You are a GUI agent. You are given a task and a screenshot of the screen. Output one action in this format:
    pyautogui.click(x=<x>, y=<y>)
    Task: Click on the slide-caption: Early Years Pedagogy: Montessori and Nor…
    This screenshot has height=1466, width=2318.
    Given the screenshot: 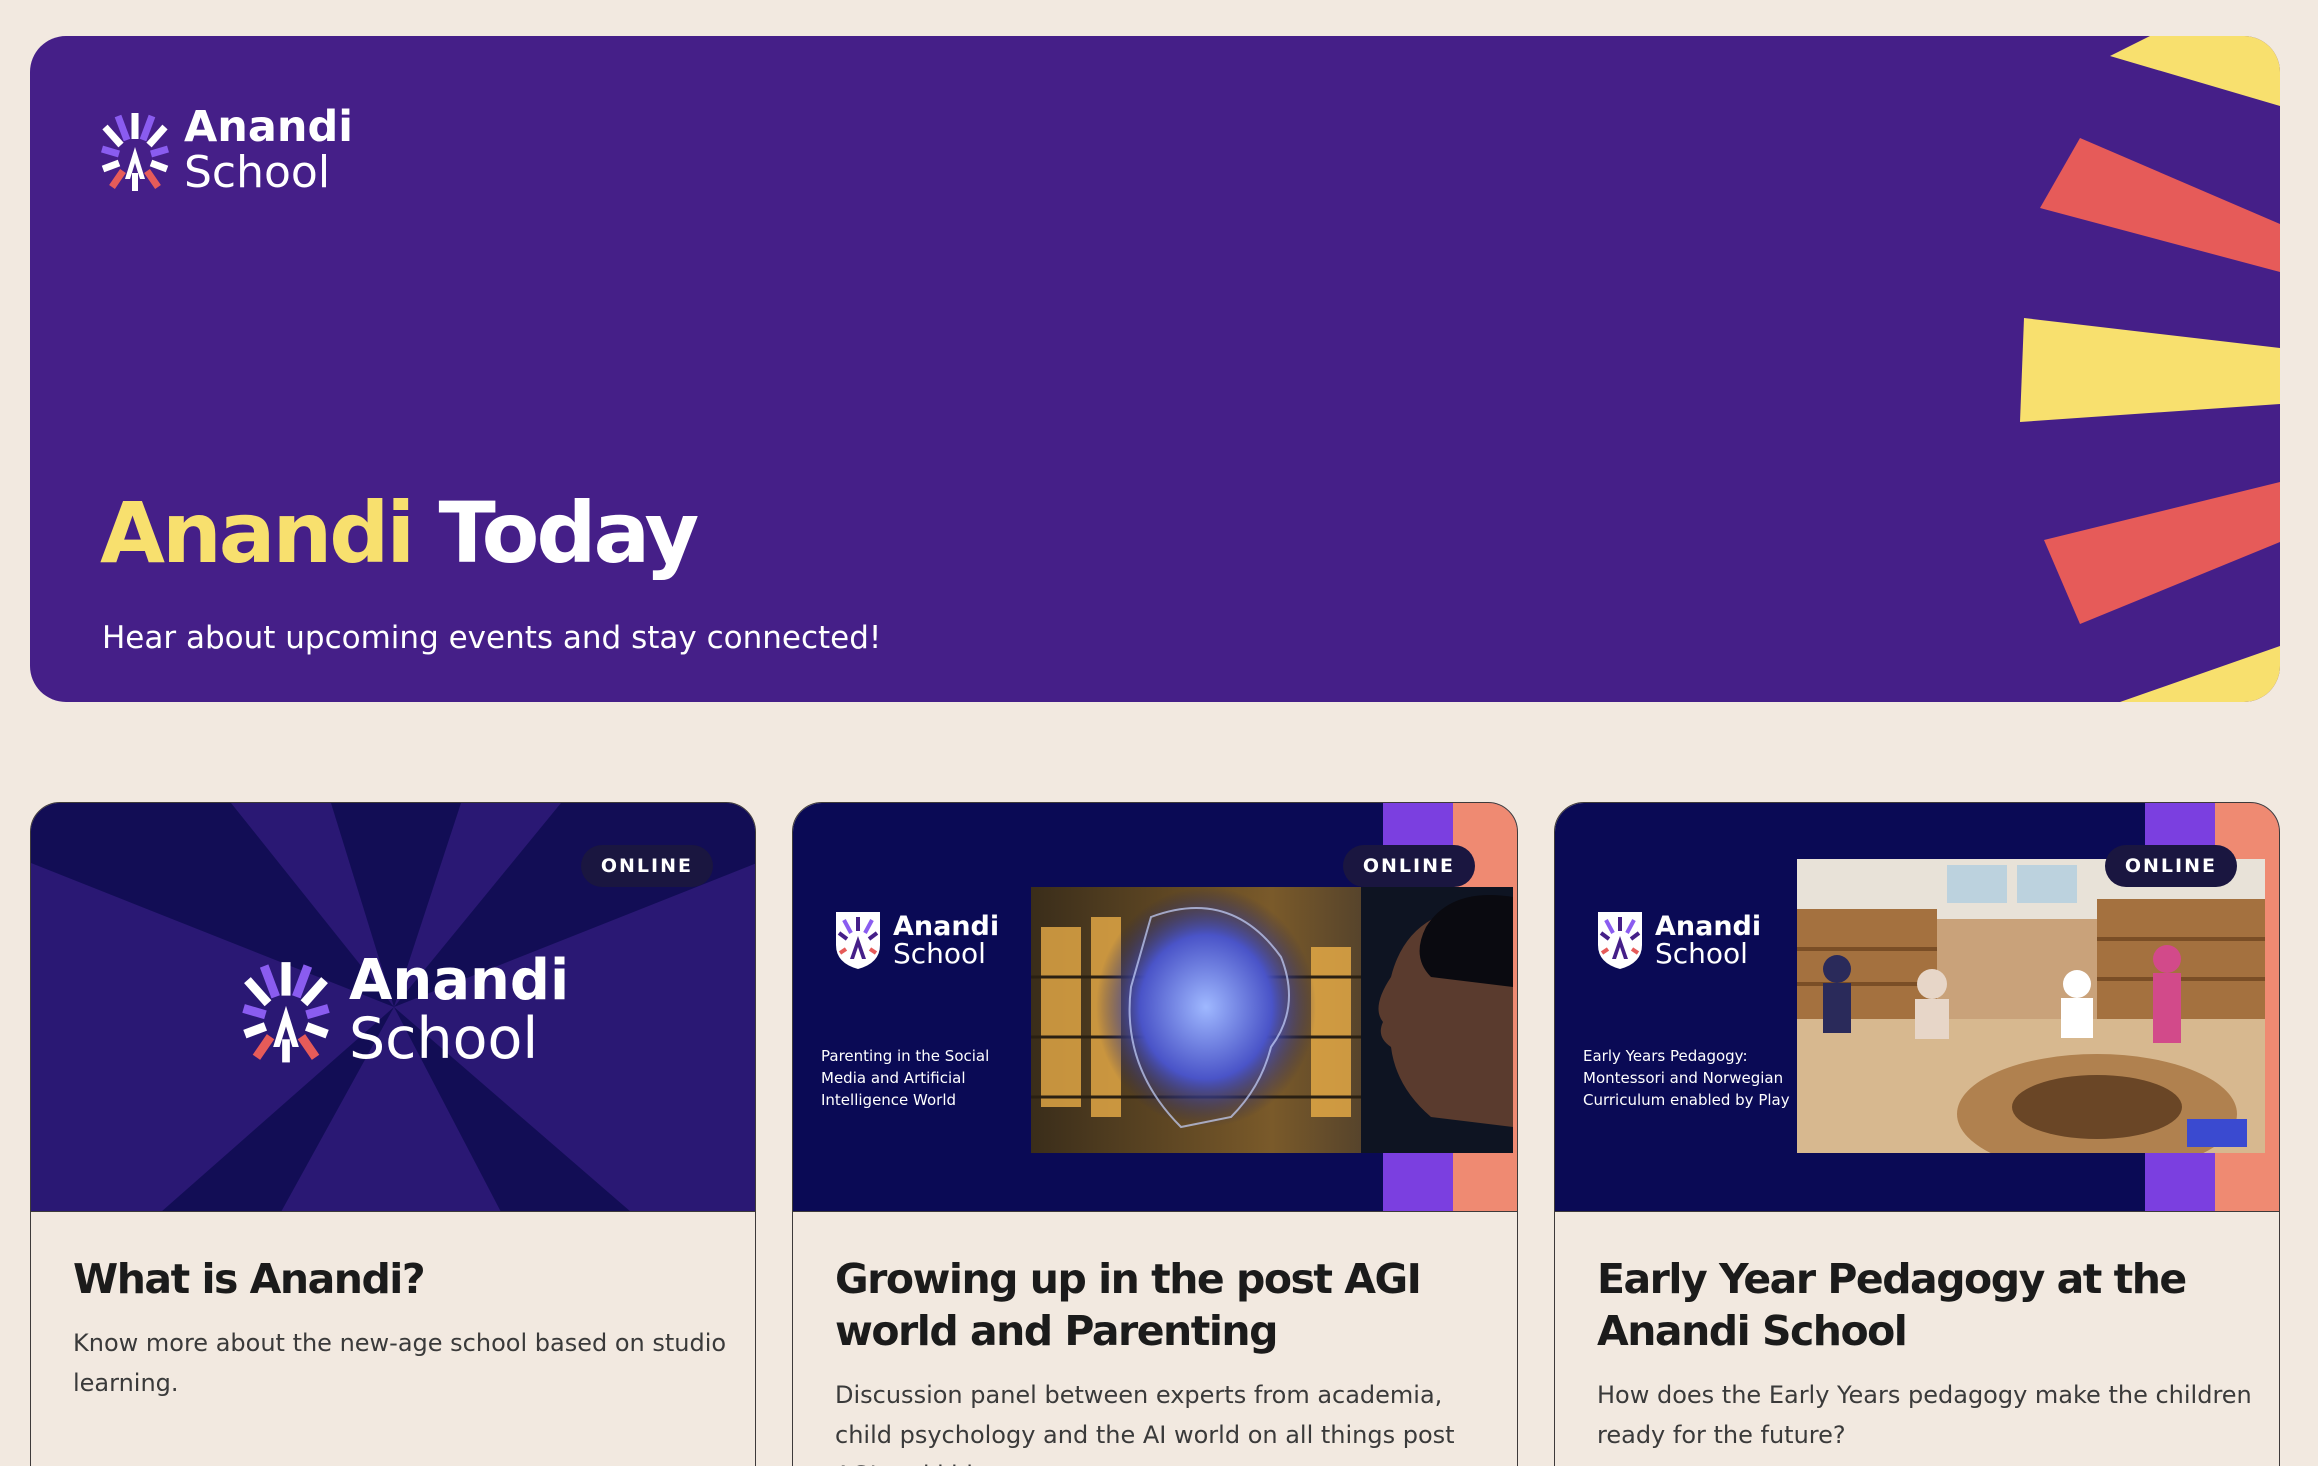 What is the action you would take?
    pyautogui.click(x=1686, y=1078)
    